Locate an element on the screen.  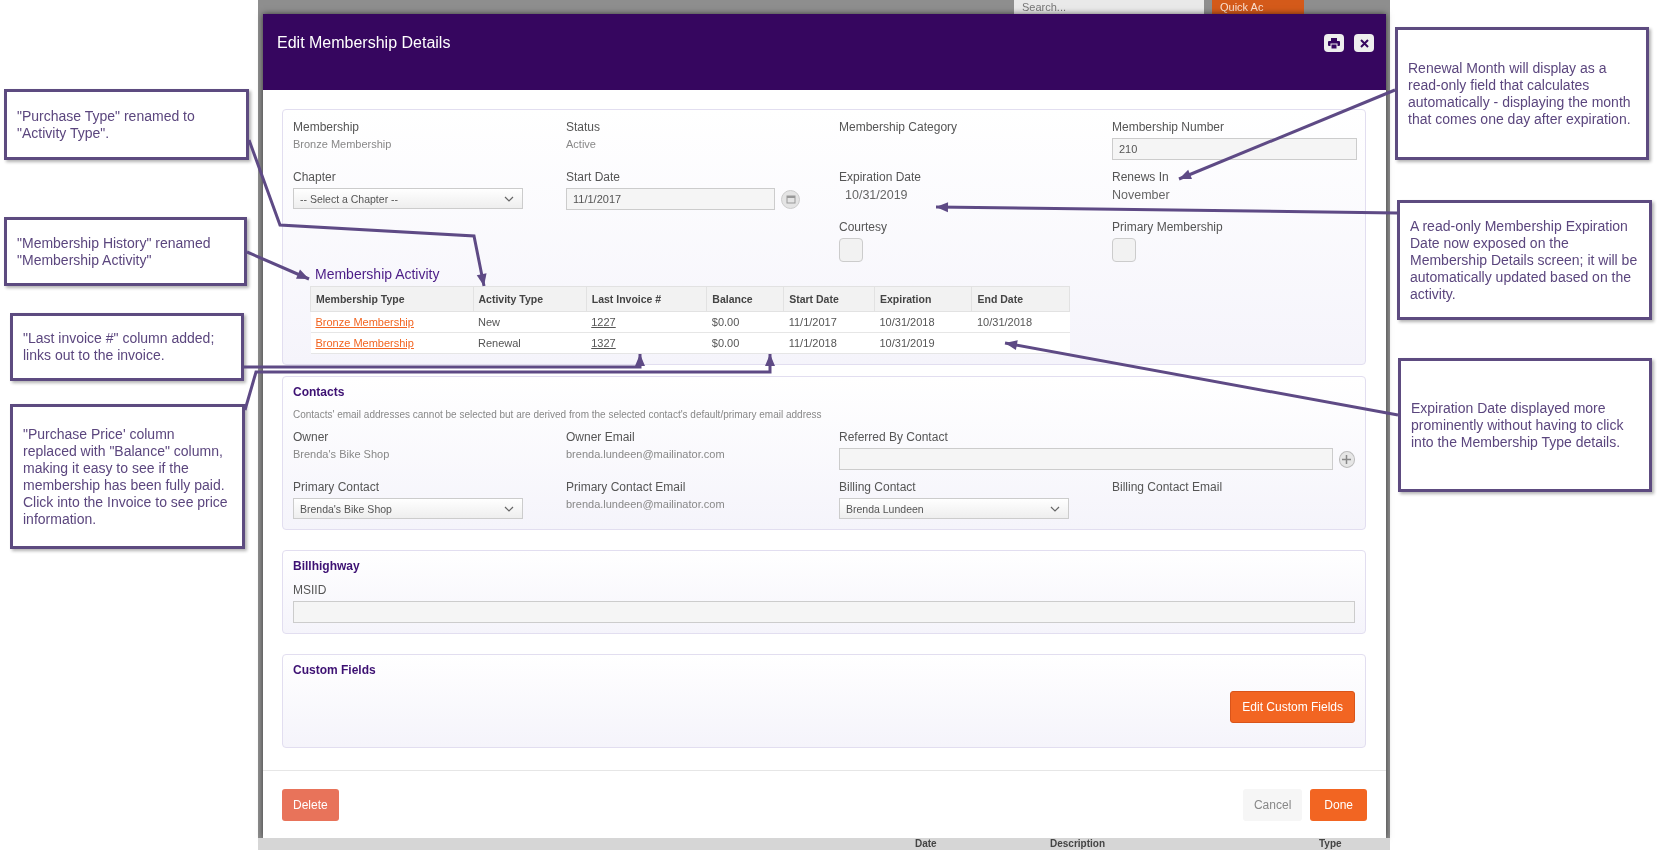
edit-custom-fields-button: Edit Custom Fields is located at coordinates (1292, 707).